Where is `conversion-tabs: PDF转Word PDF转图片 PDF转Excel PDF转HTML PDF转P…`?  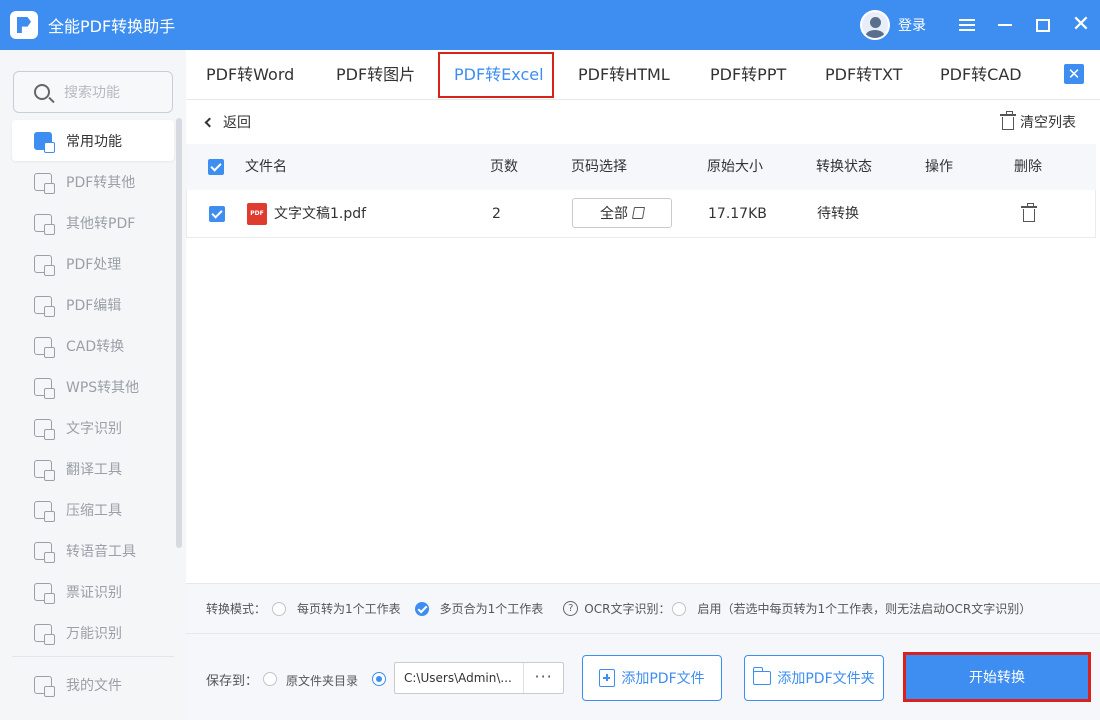
conversion-tabs: PDF转Word PDF转图片 PDF转Excel PDF转HTML PDF转P… is located at coordinates (643, 75).